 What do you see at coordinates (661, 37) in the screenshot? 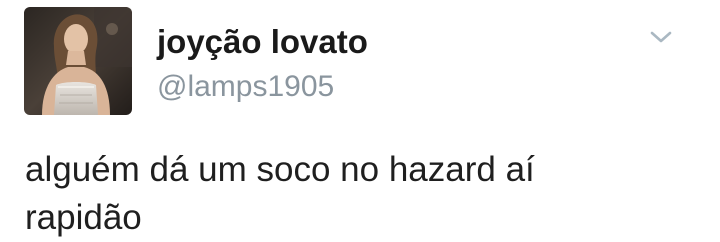
I see `chevron-down-icon` at bounding box center [661, 37].